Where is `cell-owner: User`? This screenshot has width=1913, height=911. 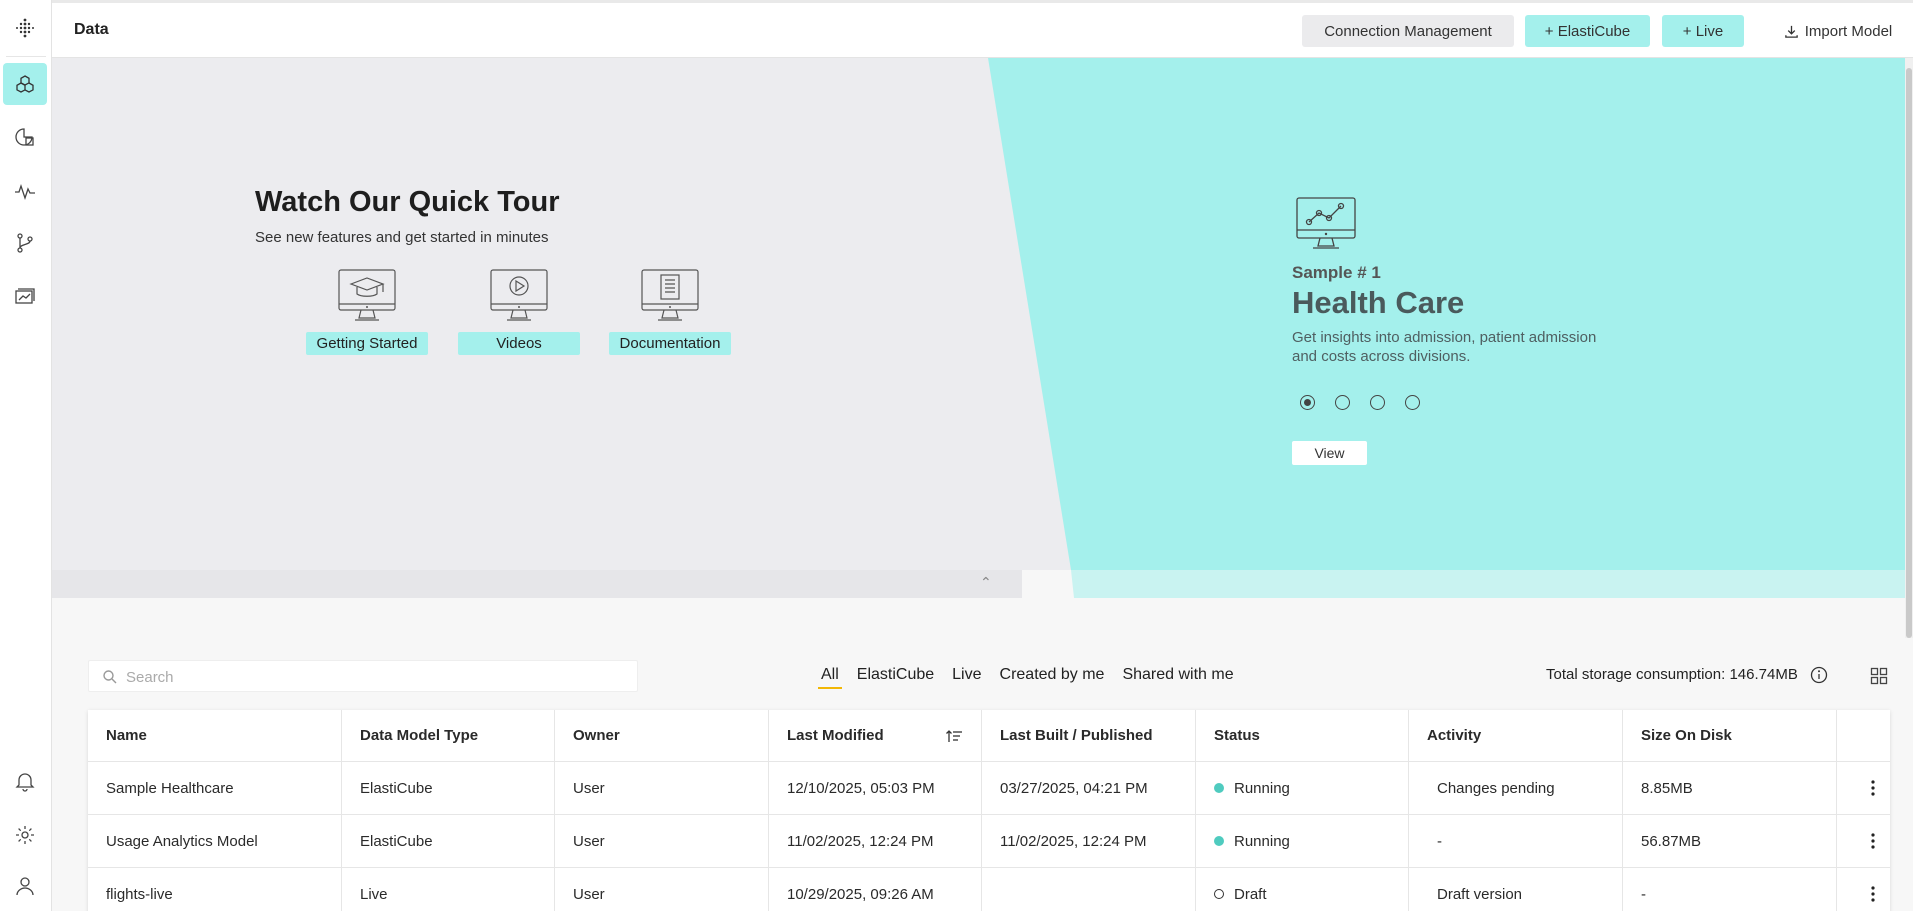 cell-owner: User is located at coordinates (662, 841).